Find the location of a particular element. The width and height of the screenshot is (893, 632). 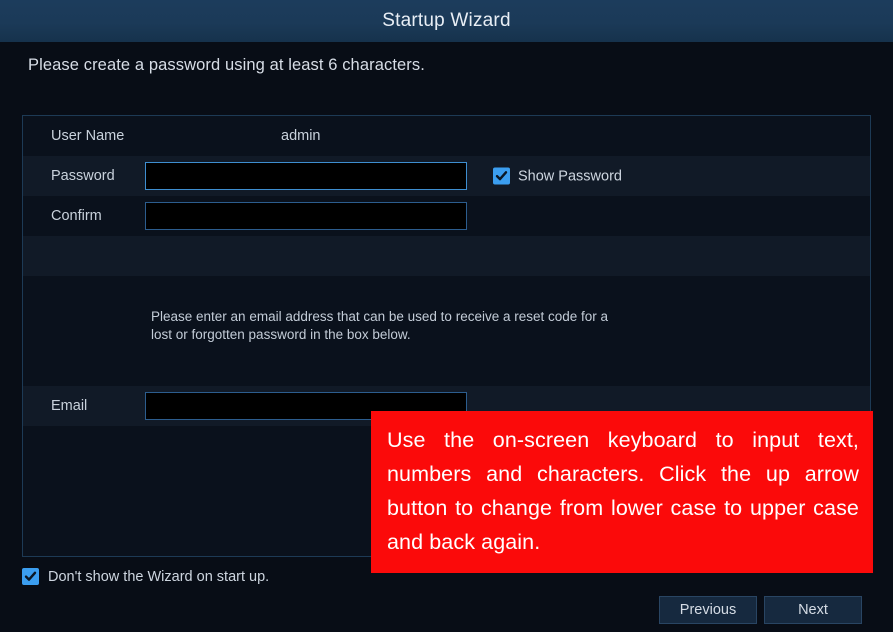

dont-show-wizard-toggle: Don't show the Wizard on start up. is located at coordinates (145, 576).